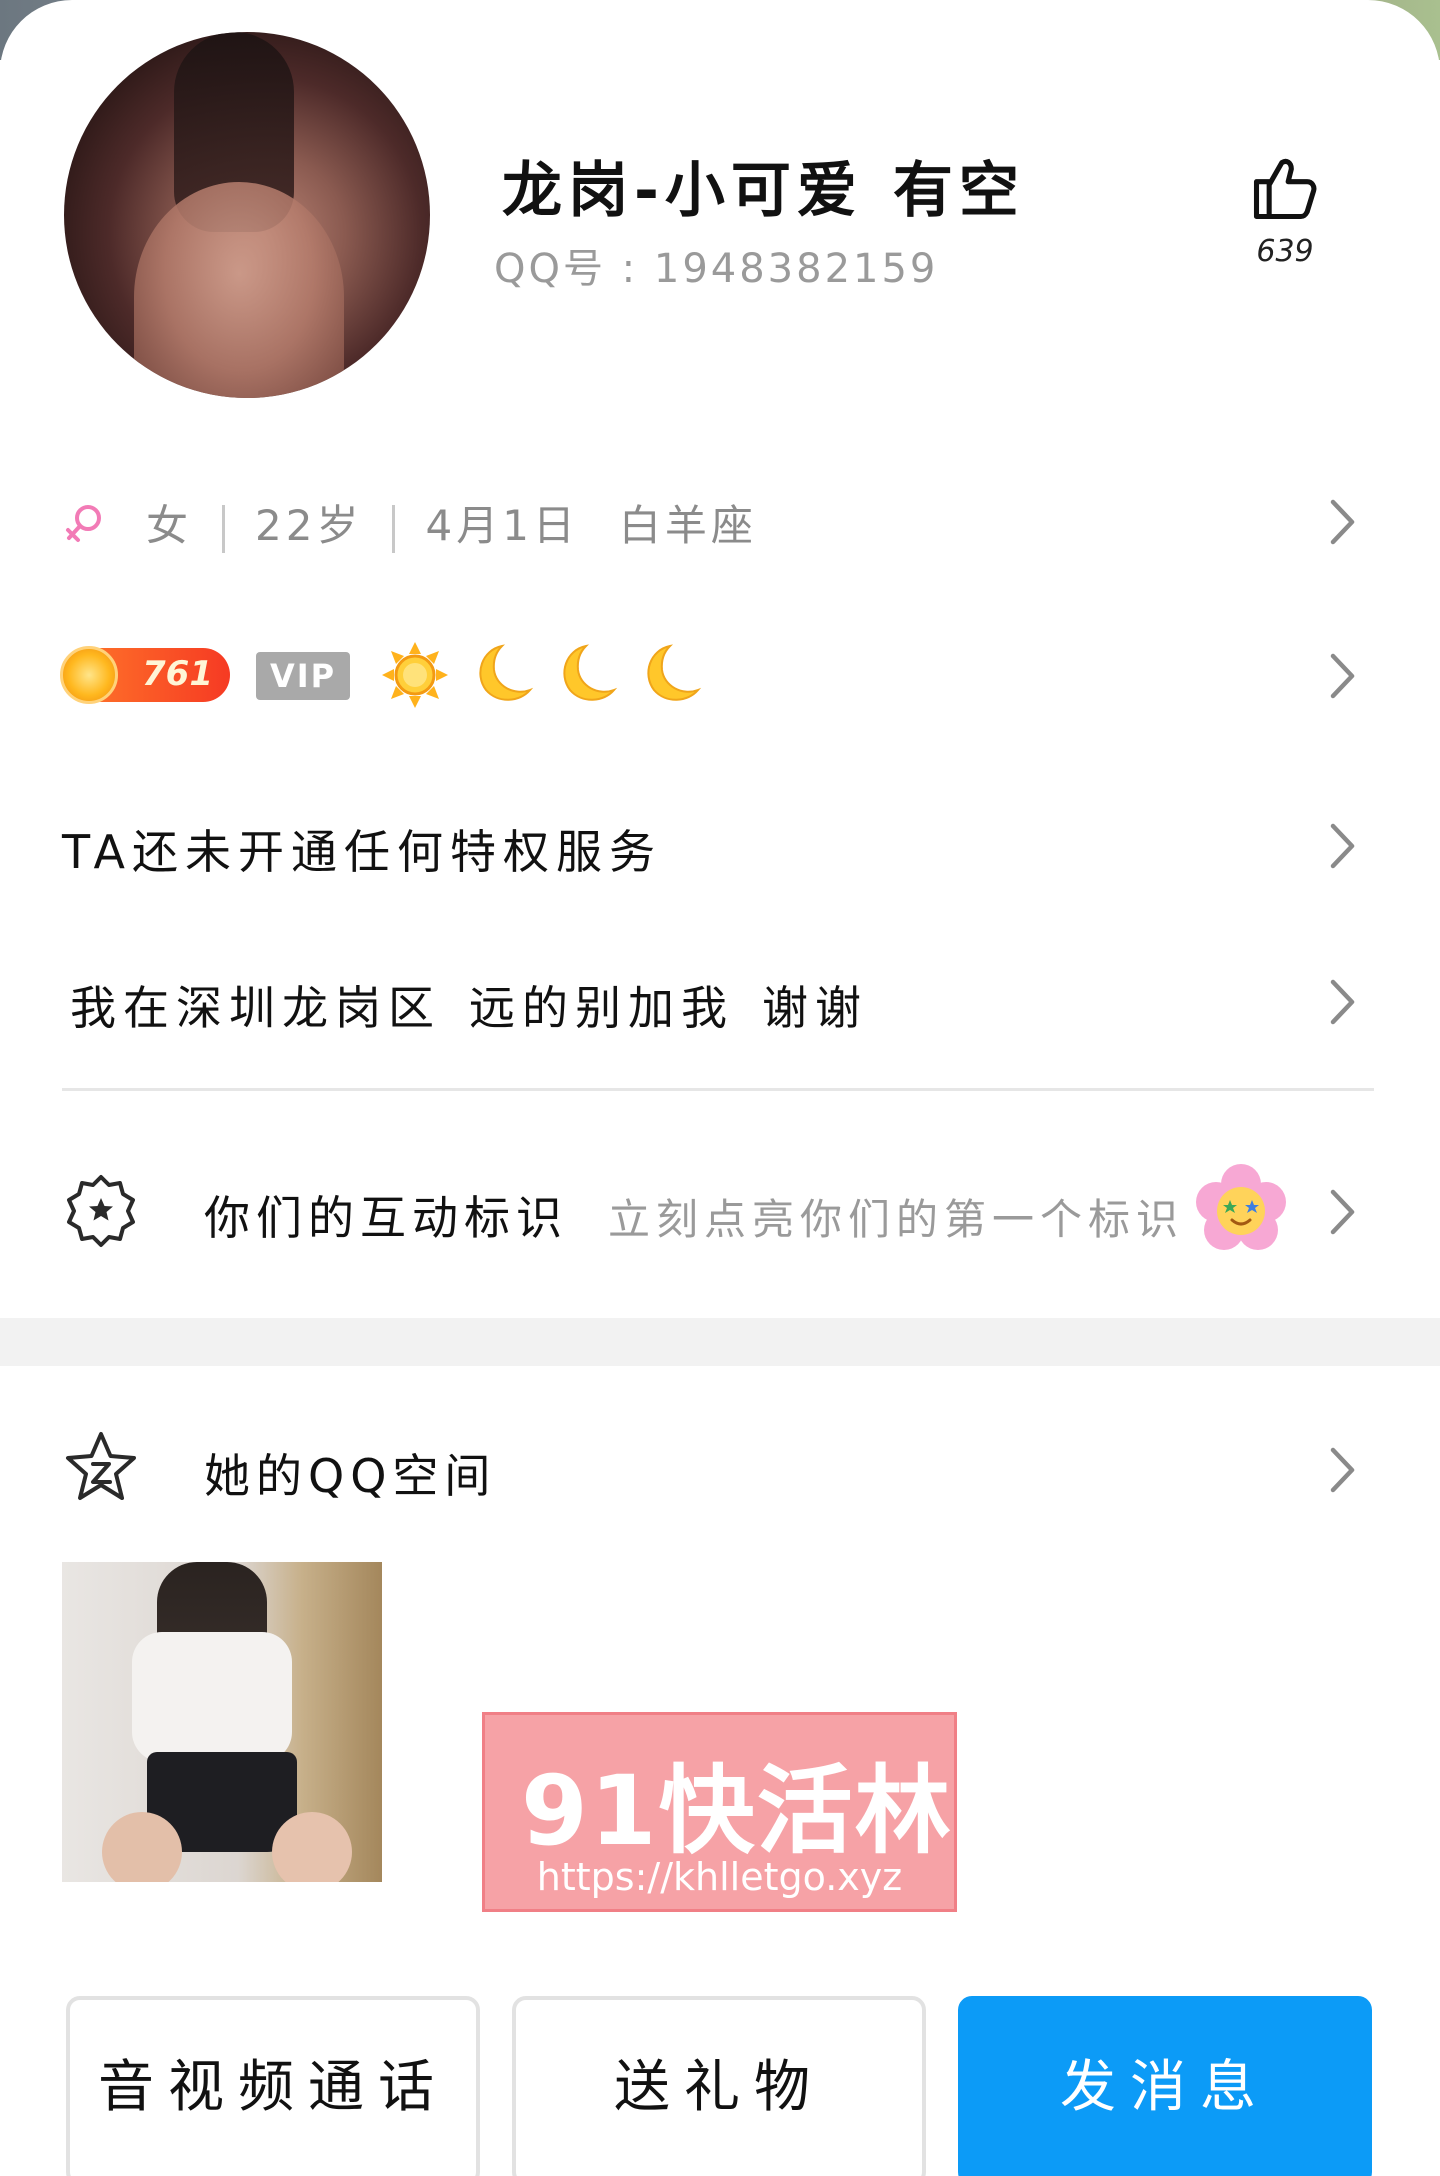 The width and height of the screenshot is (1440, 2176). What do you see at coordinates (958, 191) in the screenshot?
I see `profile-name-status: 有空` at bounding box center [958, 191].